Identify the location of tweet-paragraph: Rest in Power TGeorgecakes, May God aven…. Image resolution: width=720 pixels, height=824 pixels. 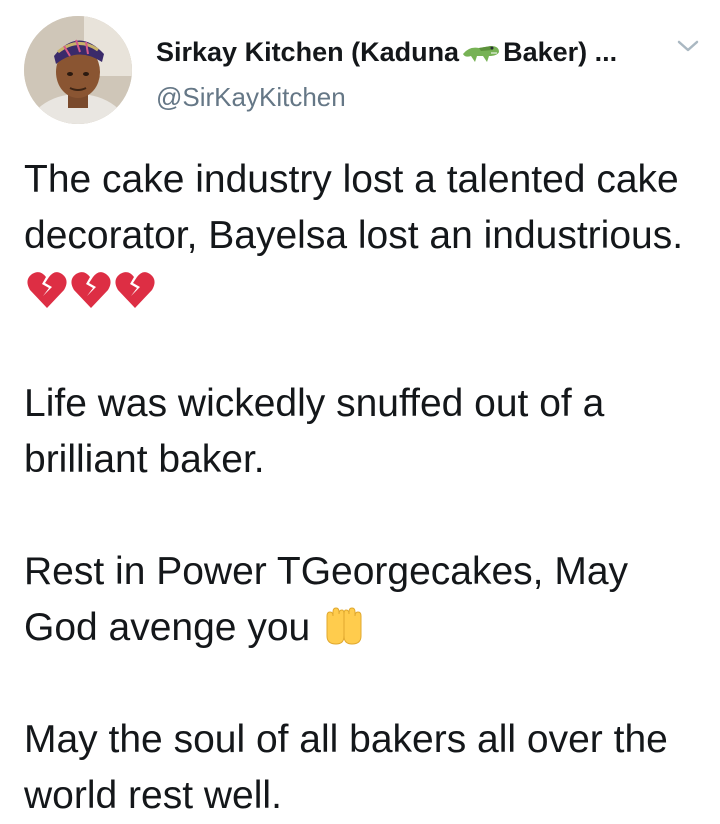
(326, 599).